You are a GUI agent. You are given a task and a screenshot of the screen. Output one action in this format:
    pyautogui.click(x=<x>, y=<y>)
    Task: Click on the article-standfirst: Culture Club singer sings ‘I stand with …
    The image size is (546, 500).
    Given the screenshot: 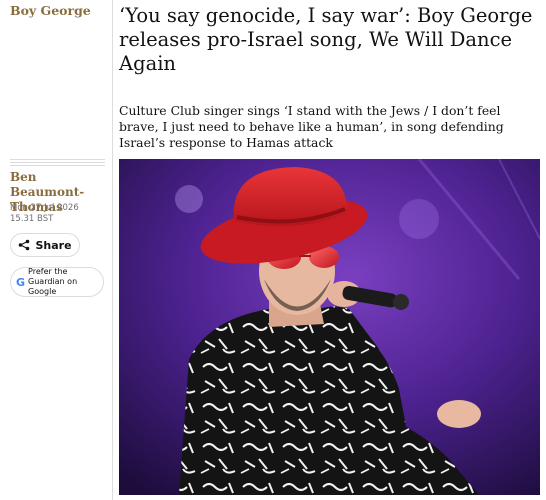 What is the action you would take?
    pyautogui.click(x=311, y=126)
    